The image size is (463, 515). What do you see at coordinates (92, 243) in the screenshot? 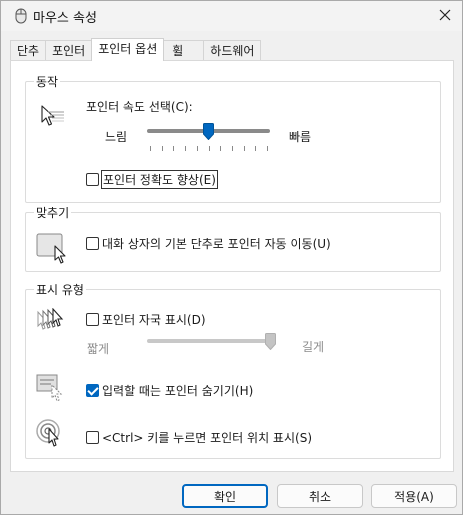
I see `snap-to-default-box` at bounding box center [92, 243].